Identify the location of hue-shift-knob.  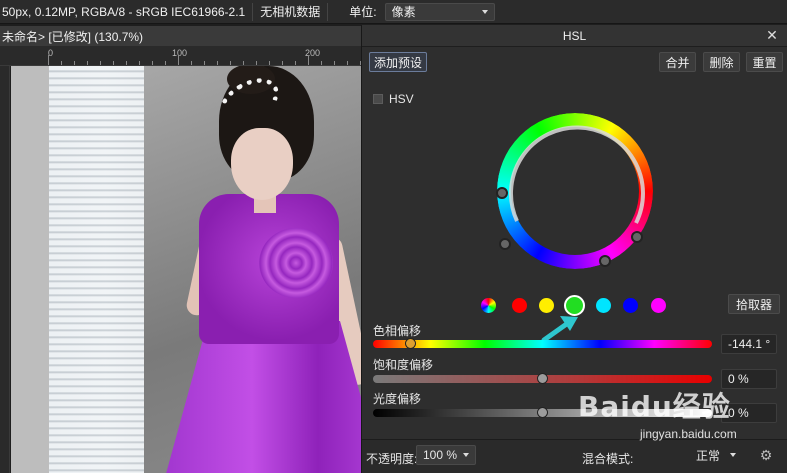
(410, 343).